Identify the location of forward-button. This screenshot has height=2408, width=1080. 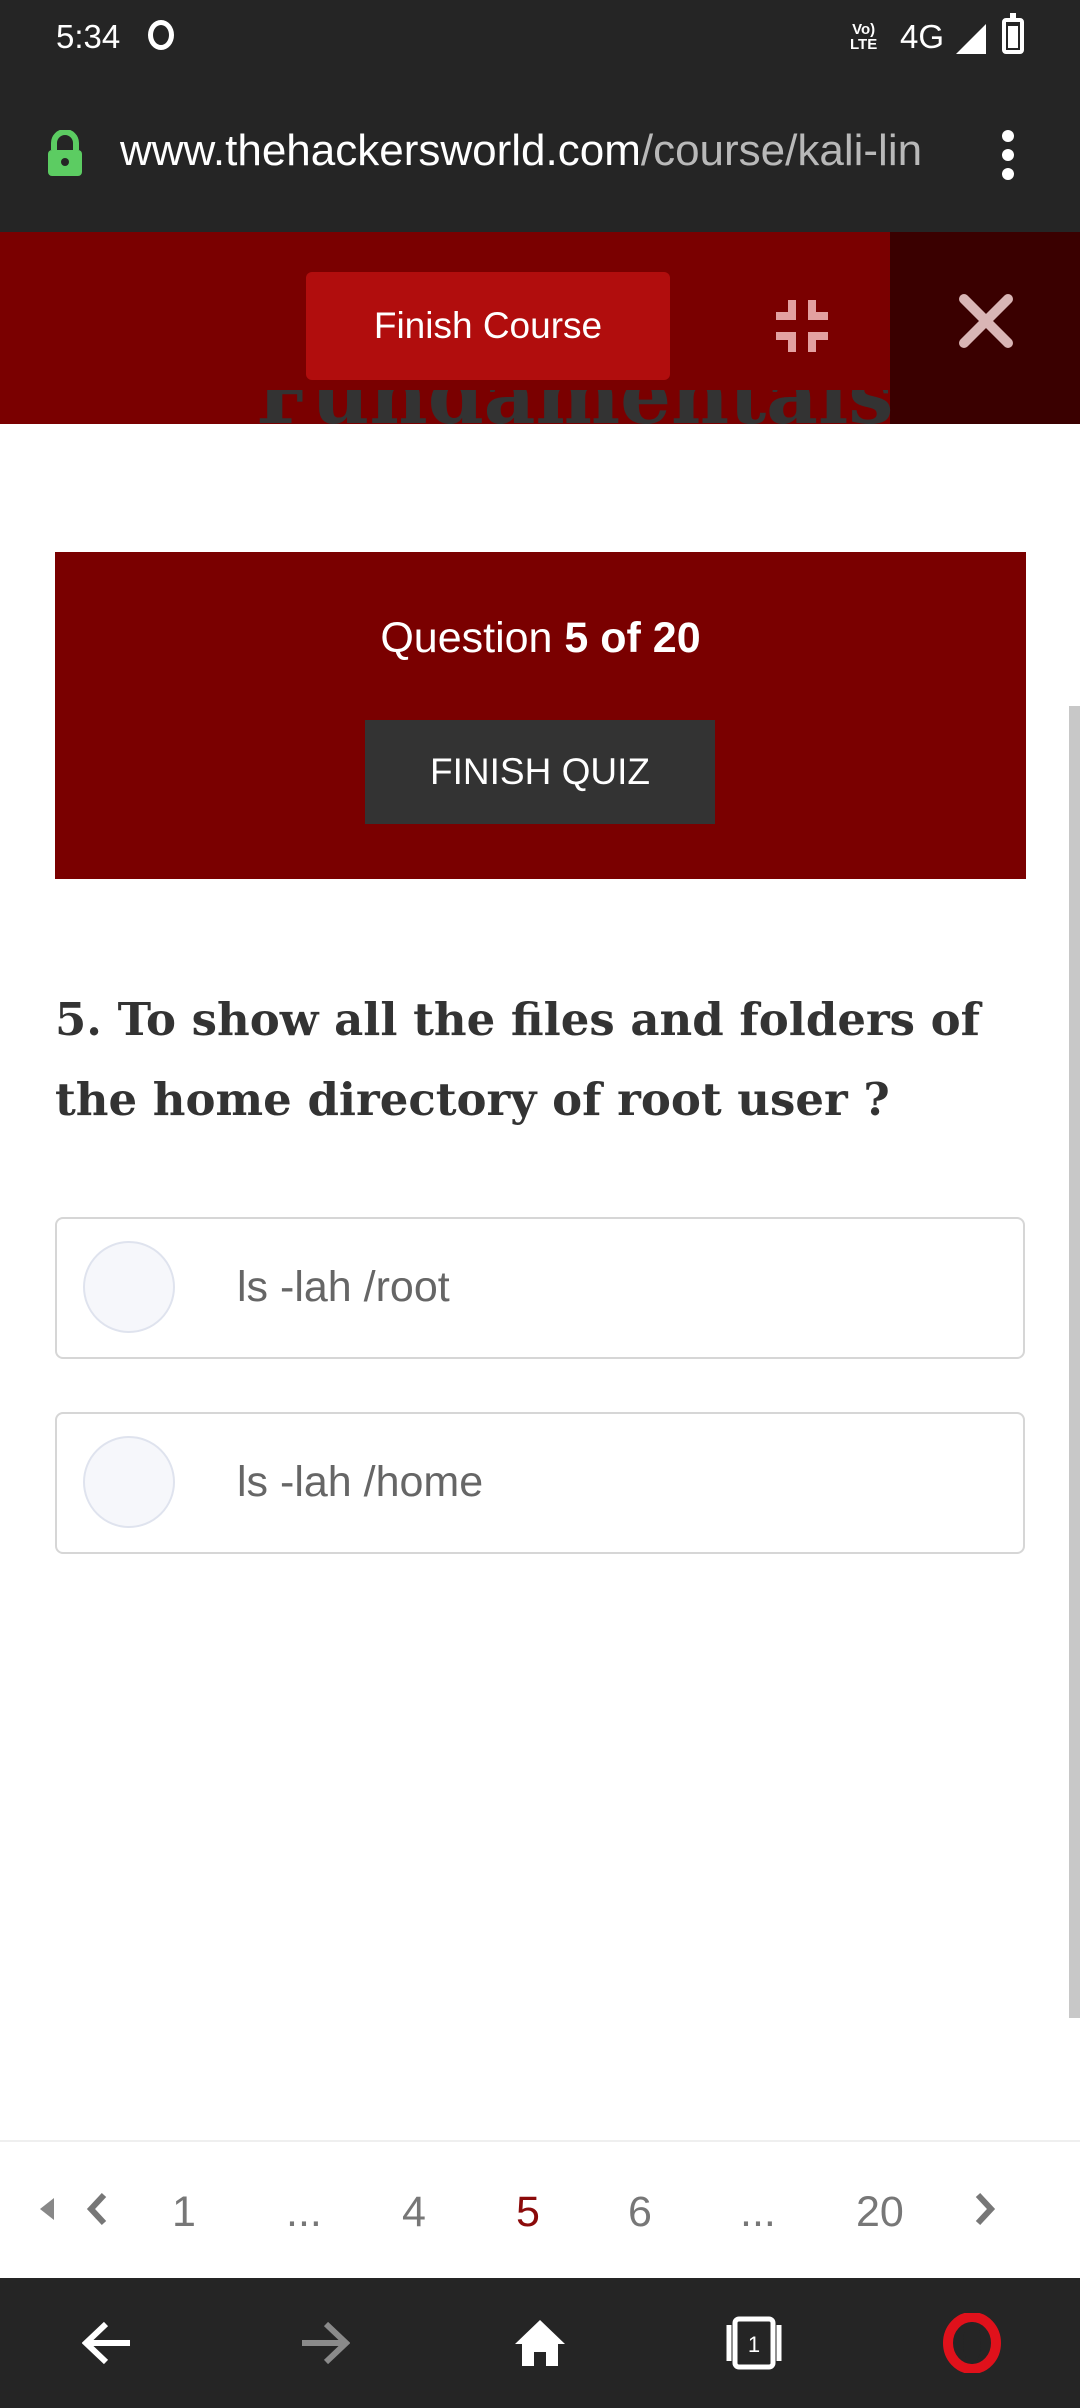
(324, 2343).